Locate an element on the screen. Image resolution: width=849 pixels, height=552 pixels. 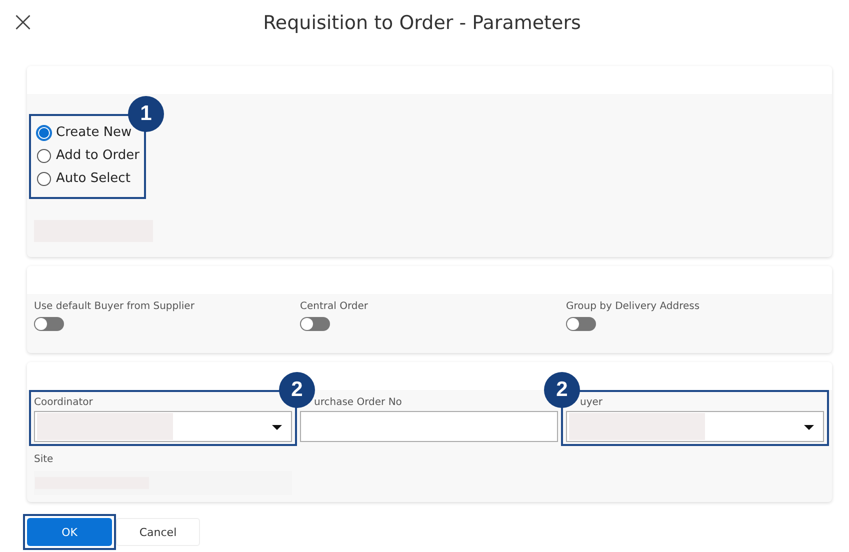
toggle-label: Use default Buyer from Supplier is located at coordinates (115, 307).